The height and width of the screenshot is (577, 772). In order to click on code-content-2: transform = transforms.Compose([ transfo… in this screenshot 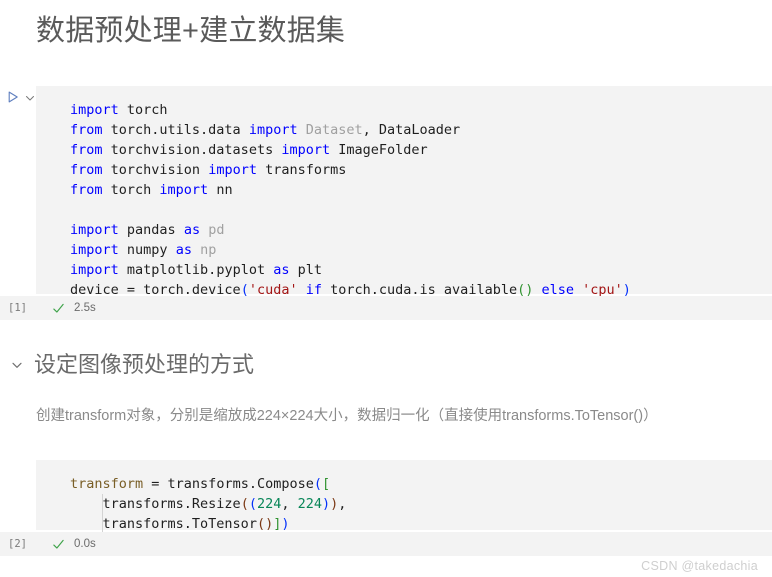, I will do `click(404, 504)`.